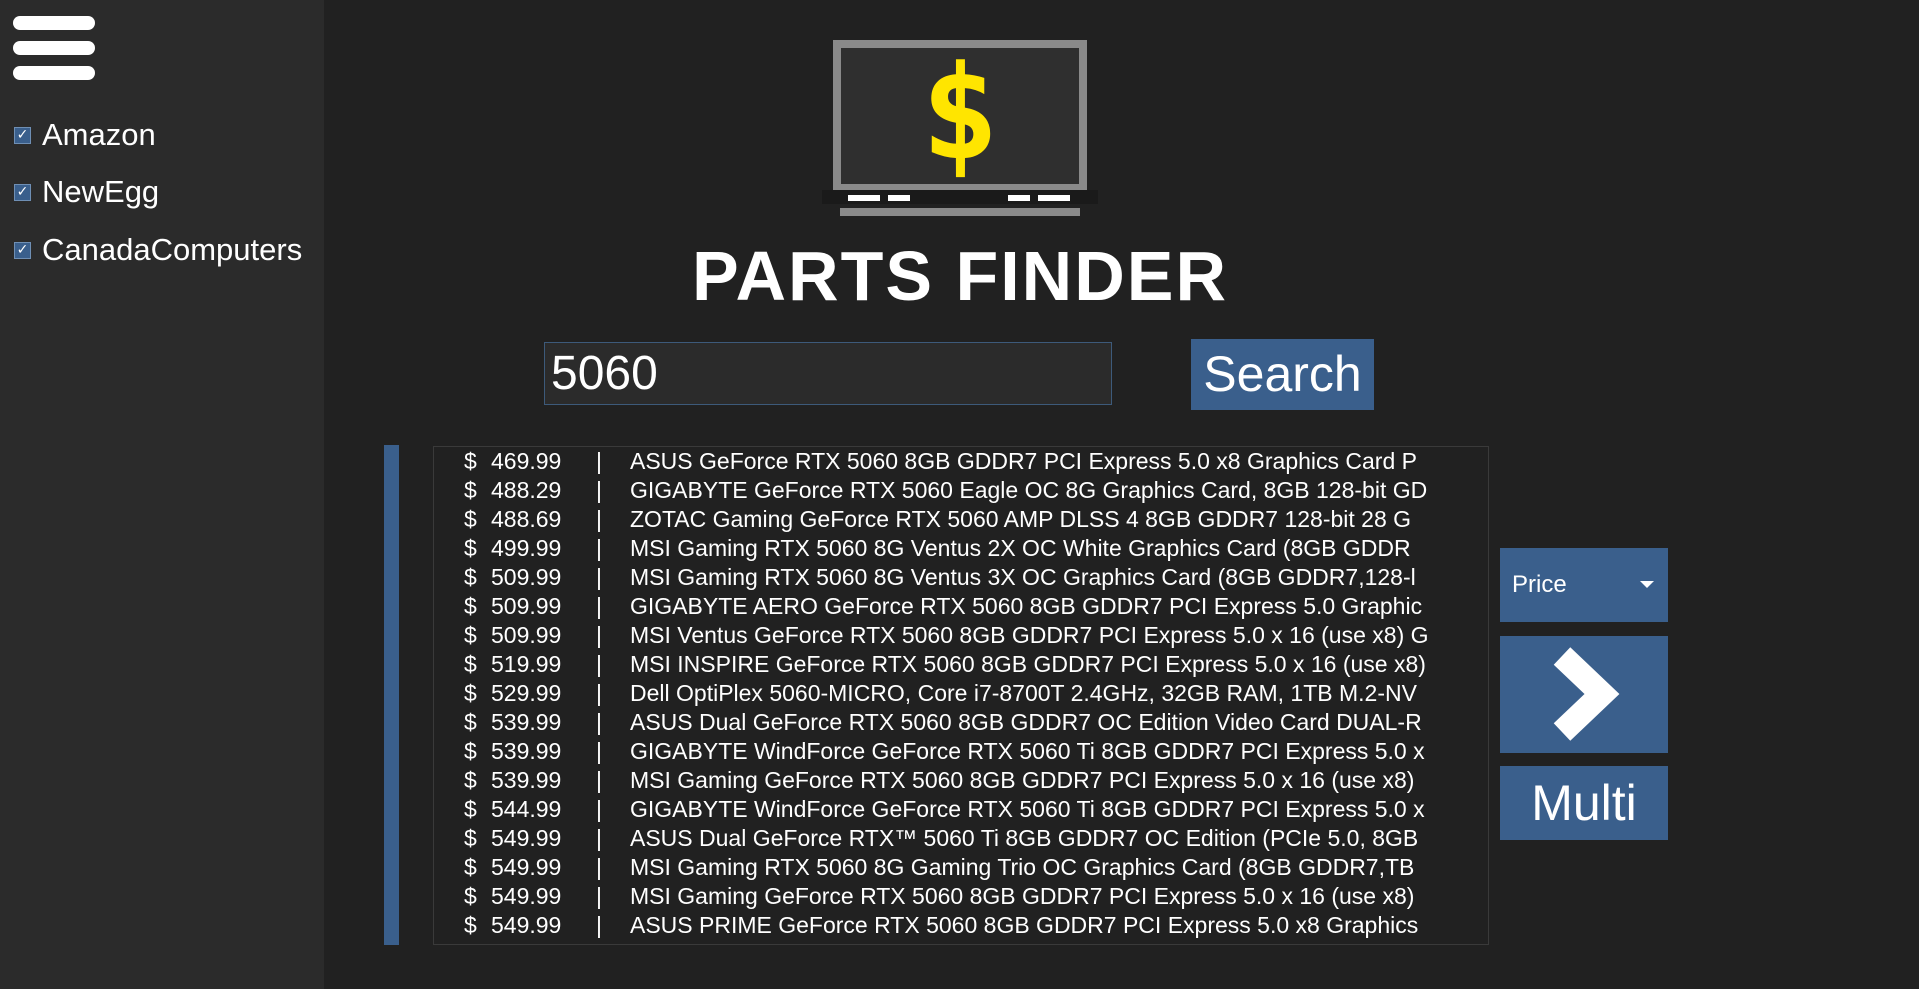 This screenshot has width=1919, height=989. I want to click on result-price: 488.29, so click(526, 490).